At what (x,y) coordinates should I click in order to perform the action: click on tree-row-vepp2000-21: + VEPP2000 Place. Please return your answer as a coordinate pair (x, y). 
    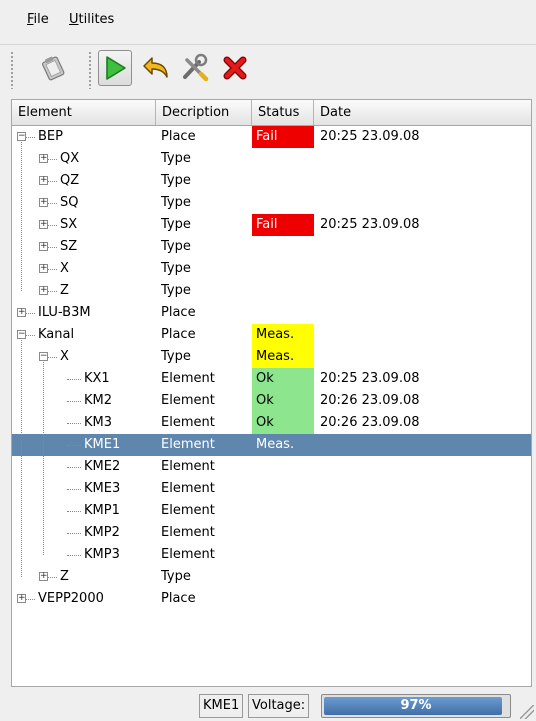
    Looking at the image, I should click on (271, 599).